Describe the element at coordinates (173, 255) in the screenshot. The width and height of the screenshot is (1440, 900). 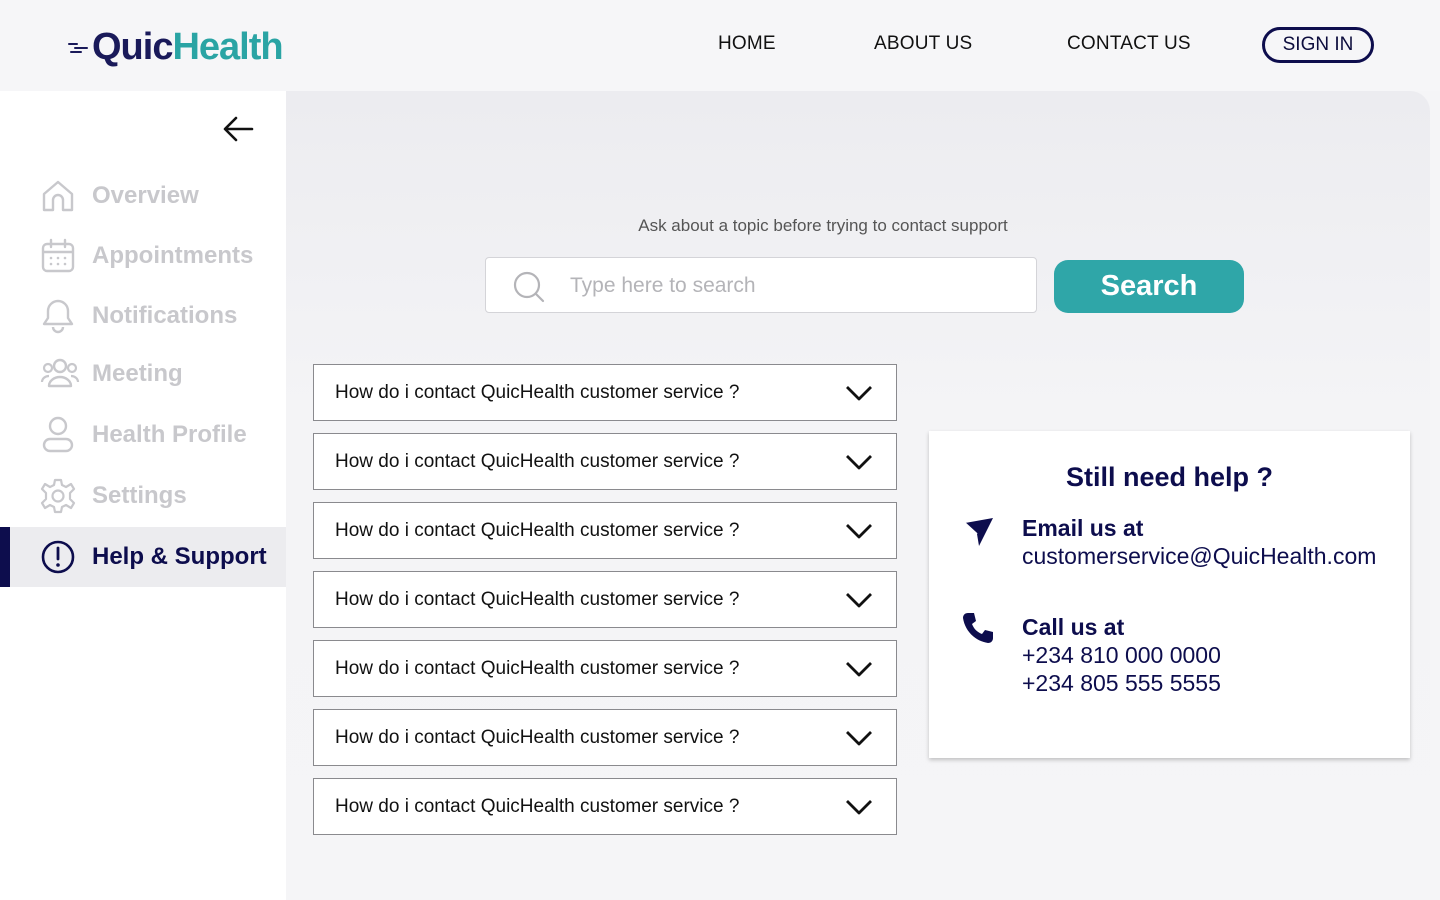
I see `sidebar-item-label: Appointments` at that location.